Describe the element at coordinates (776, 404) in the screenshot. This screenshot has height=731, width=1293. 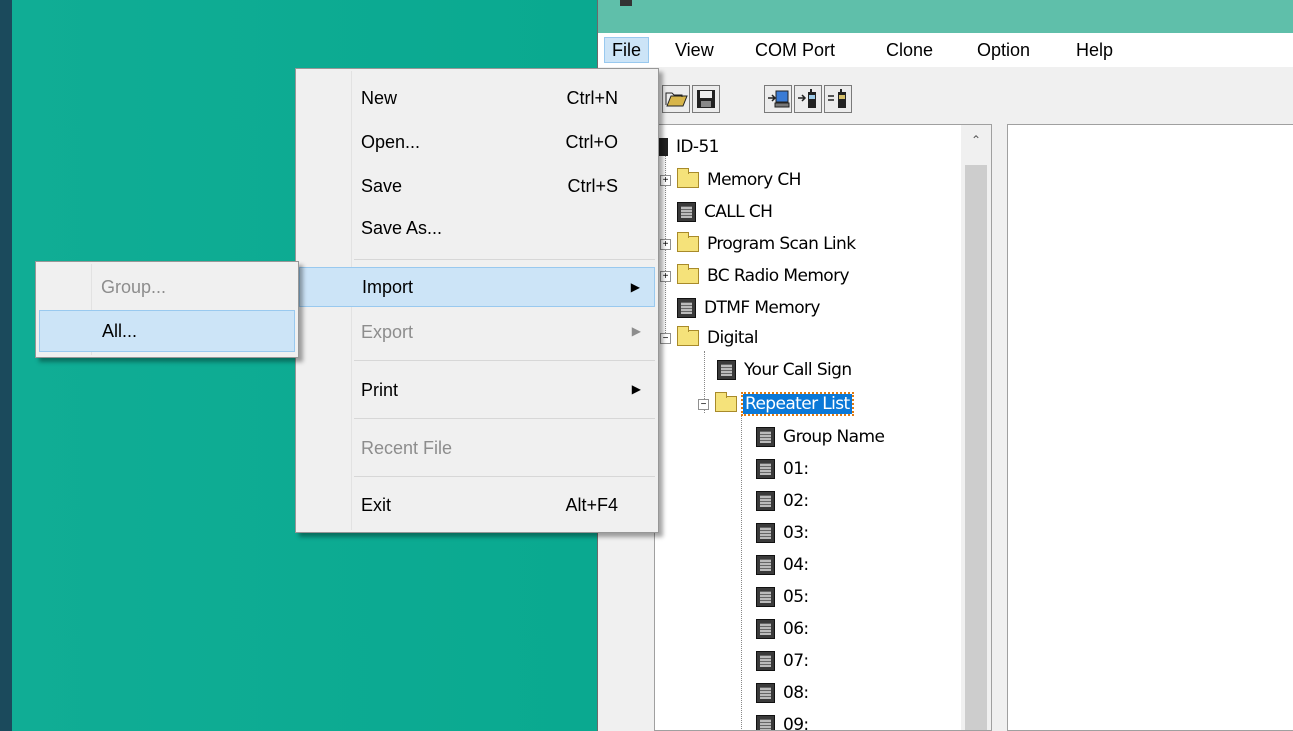
I see `tree-item-repeater-list: − Repeater List` at that location.